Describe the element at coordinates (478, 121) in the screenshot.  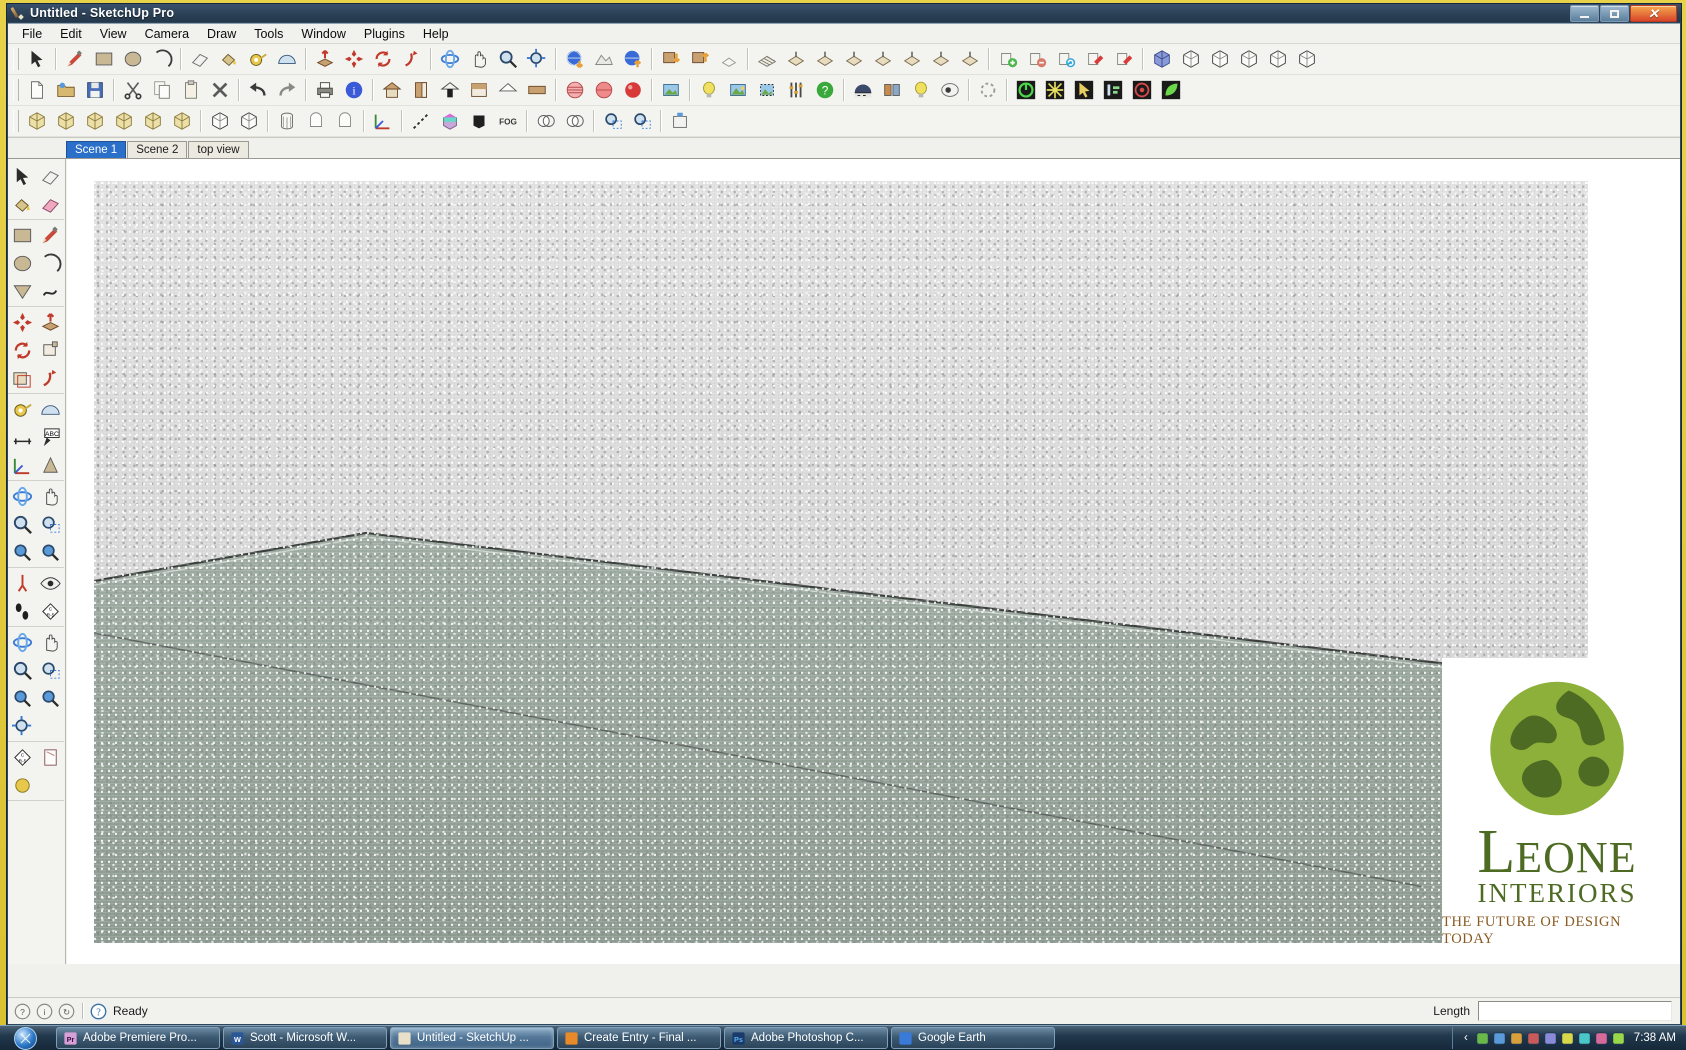
I see `black-solid` at that location.